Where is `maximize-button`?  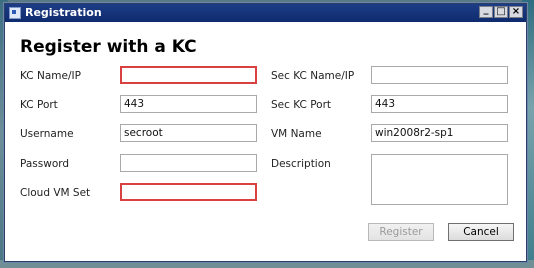 maximize-button is located at coordinates (501, 12).